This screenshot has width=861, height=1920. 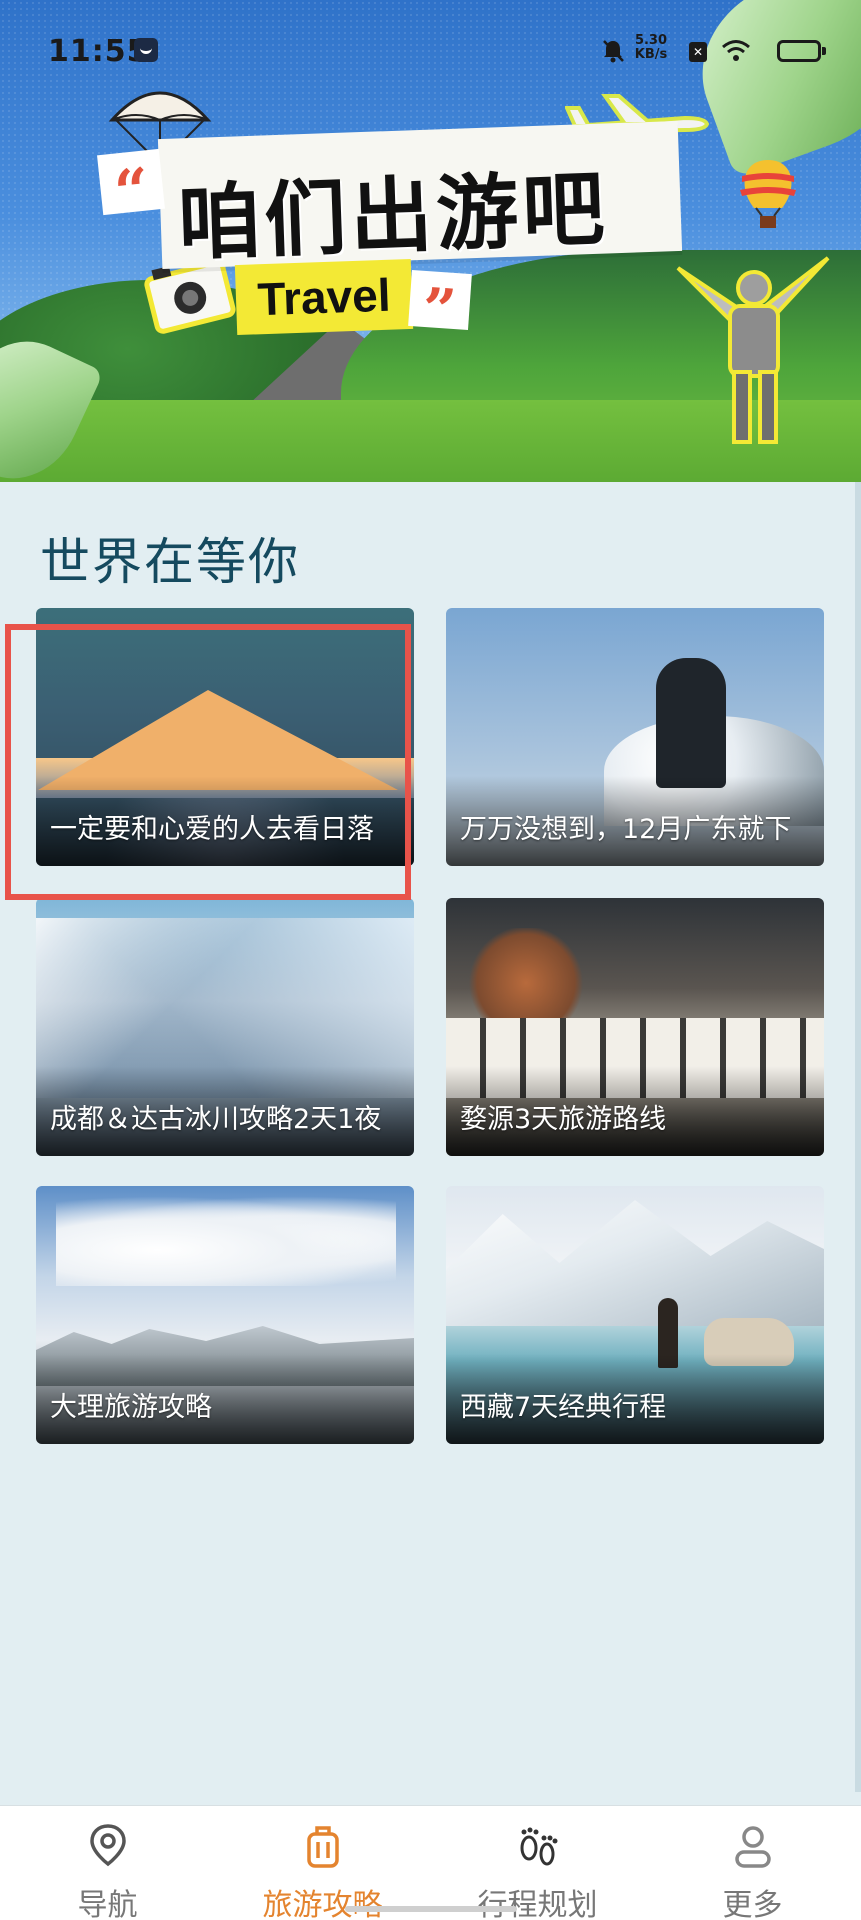 I want to click on battery-icon, so click(x=801, y=51).